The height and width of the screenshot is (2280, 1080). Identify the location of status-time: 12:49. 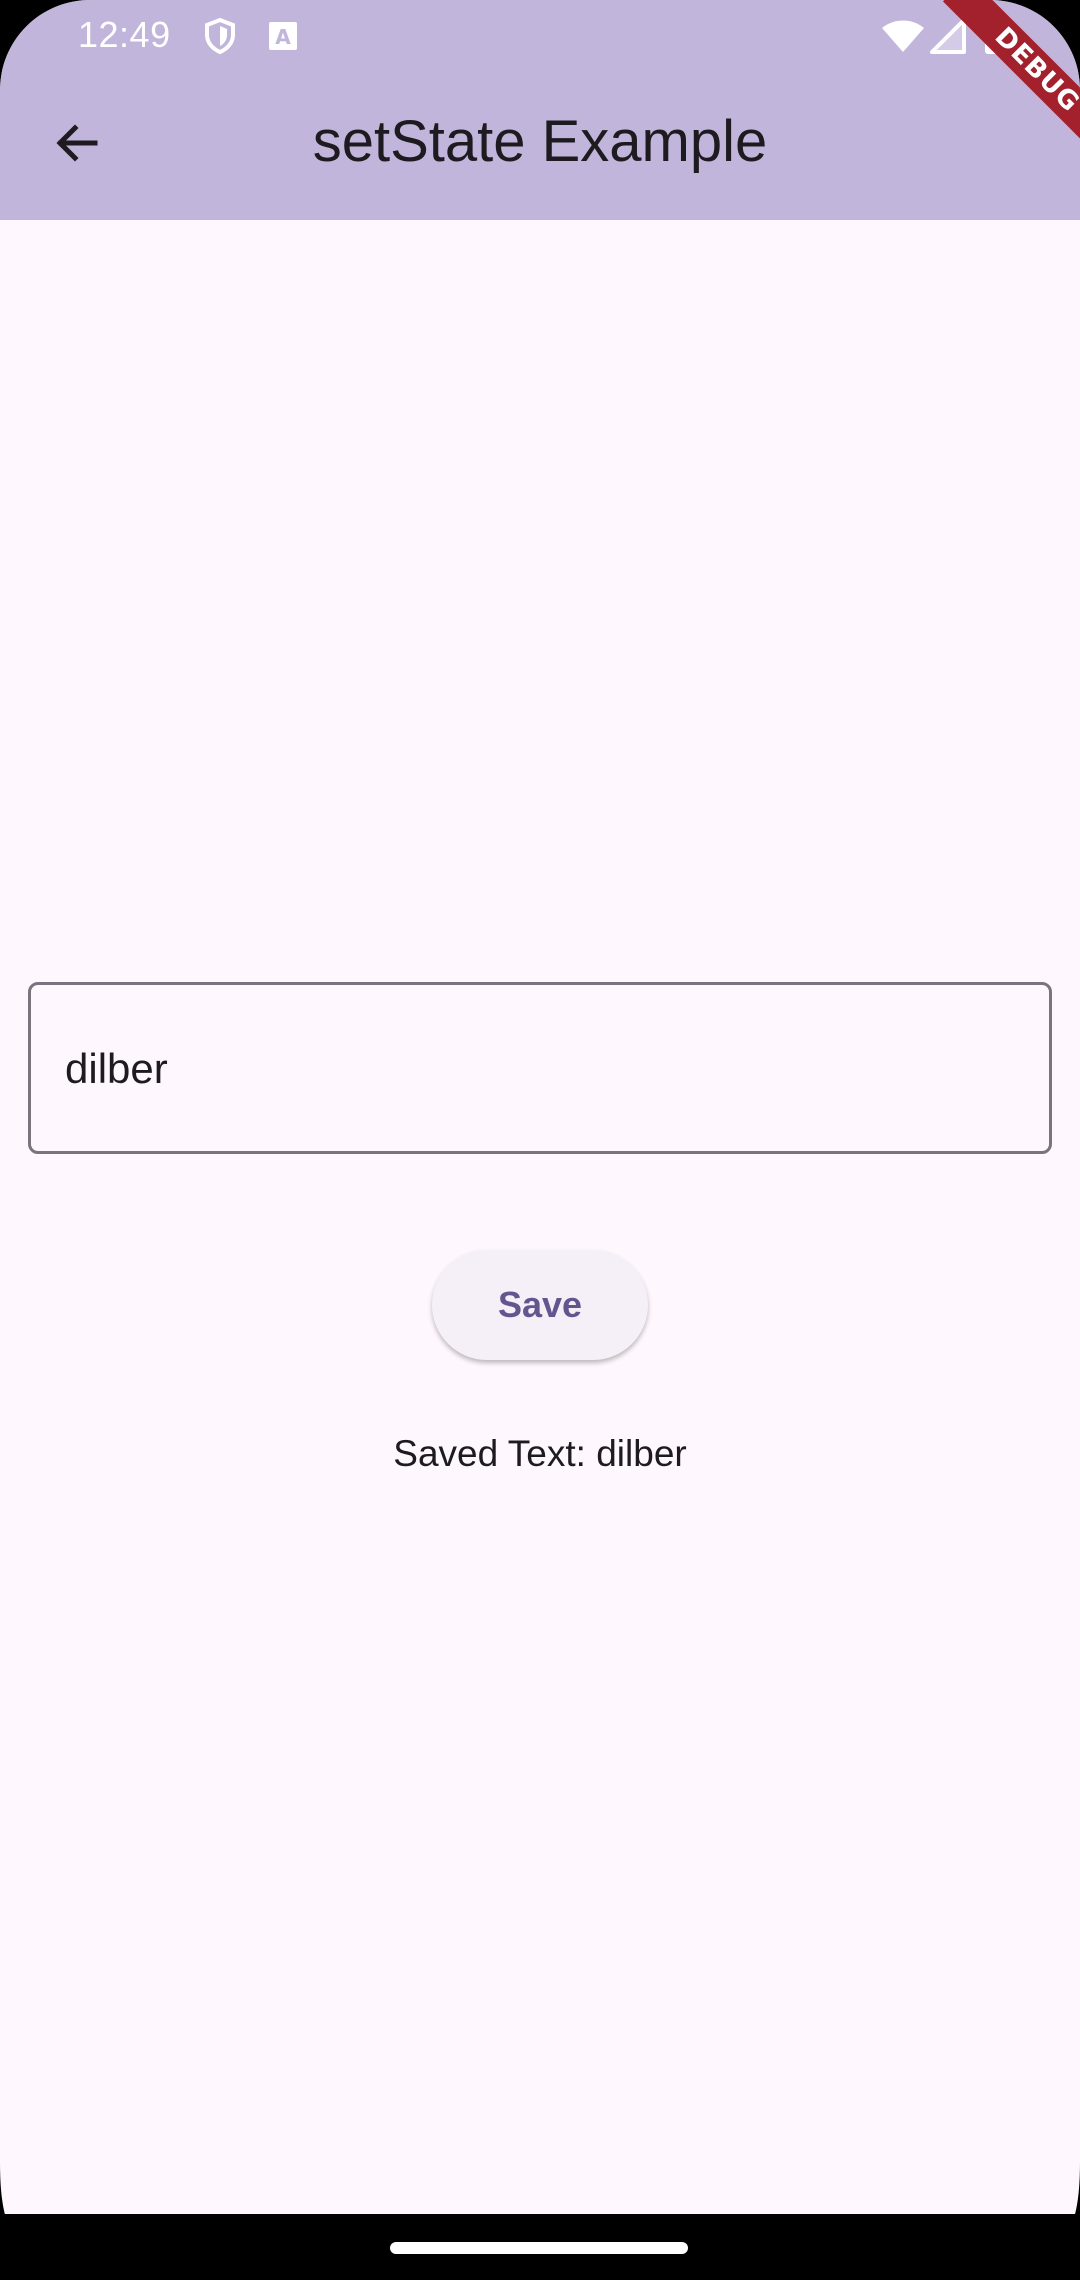
(124, 34).